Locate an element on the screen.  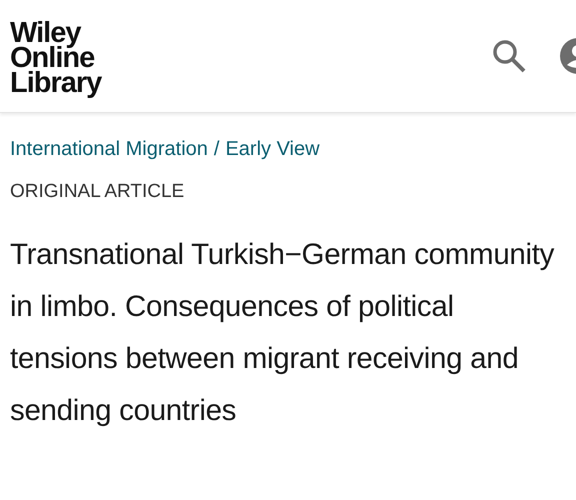
search-icon is located at coordinates (509, 56).